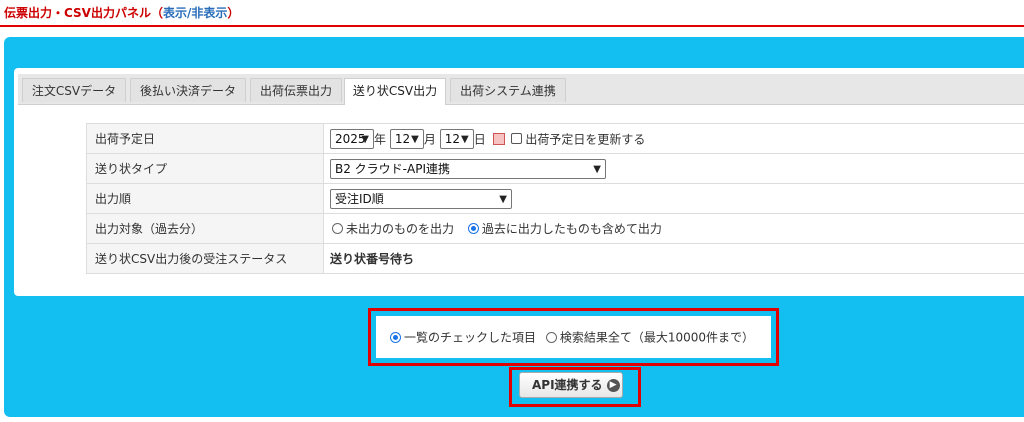  I want to click on api-integrate-button: API連携する ▶, so click(571, 385).